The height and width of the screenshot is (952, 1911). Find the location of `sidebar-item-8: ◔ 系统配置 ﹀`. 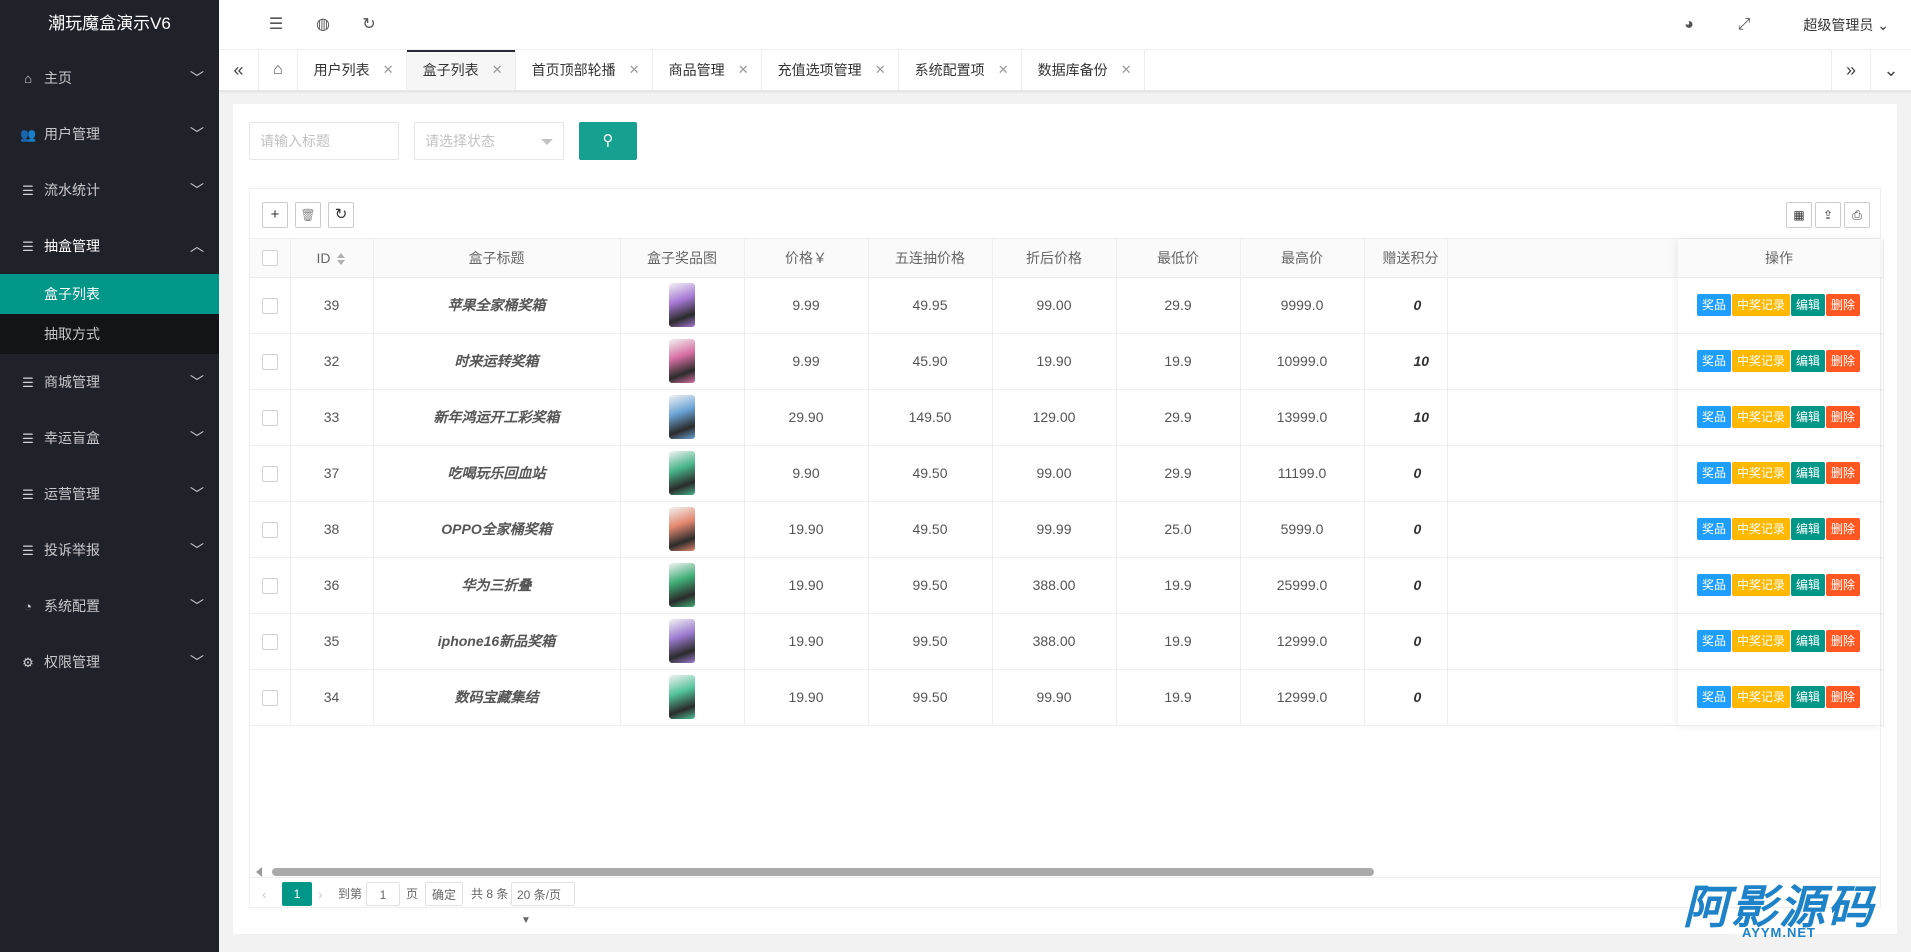

sidebar-item-8: ◔ 系统配置 ﹀ is located at coordinates (109, 606).